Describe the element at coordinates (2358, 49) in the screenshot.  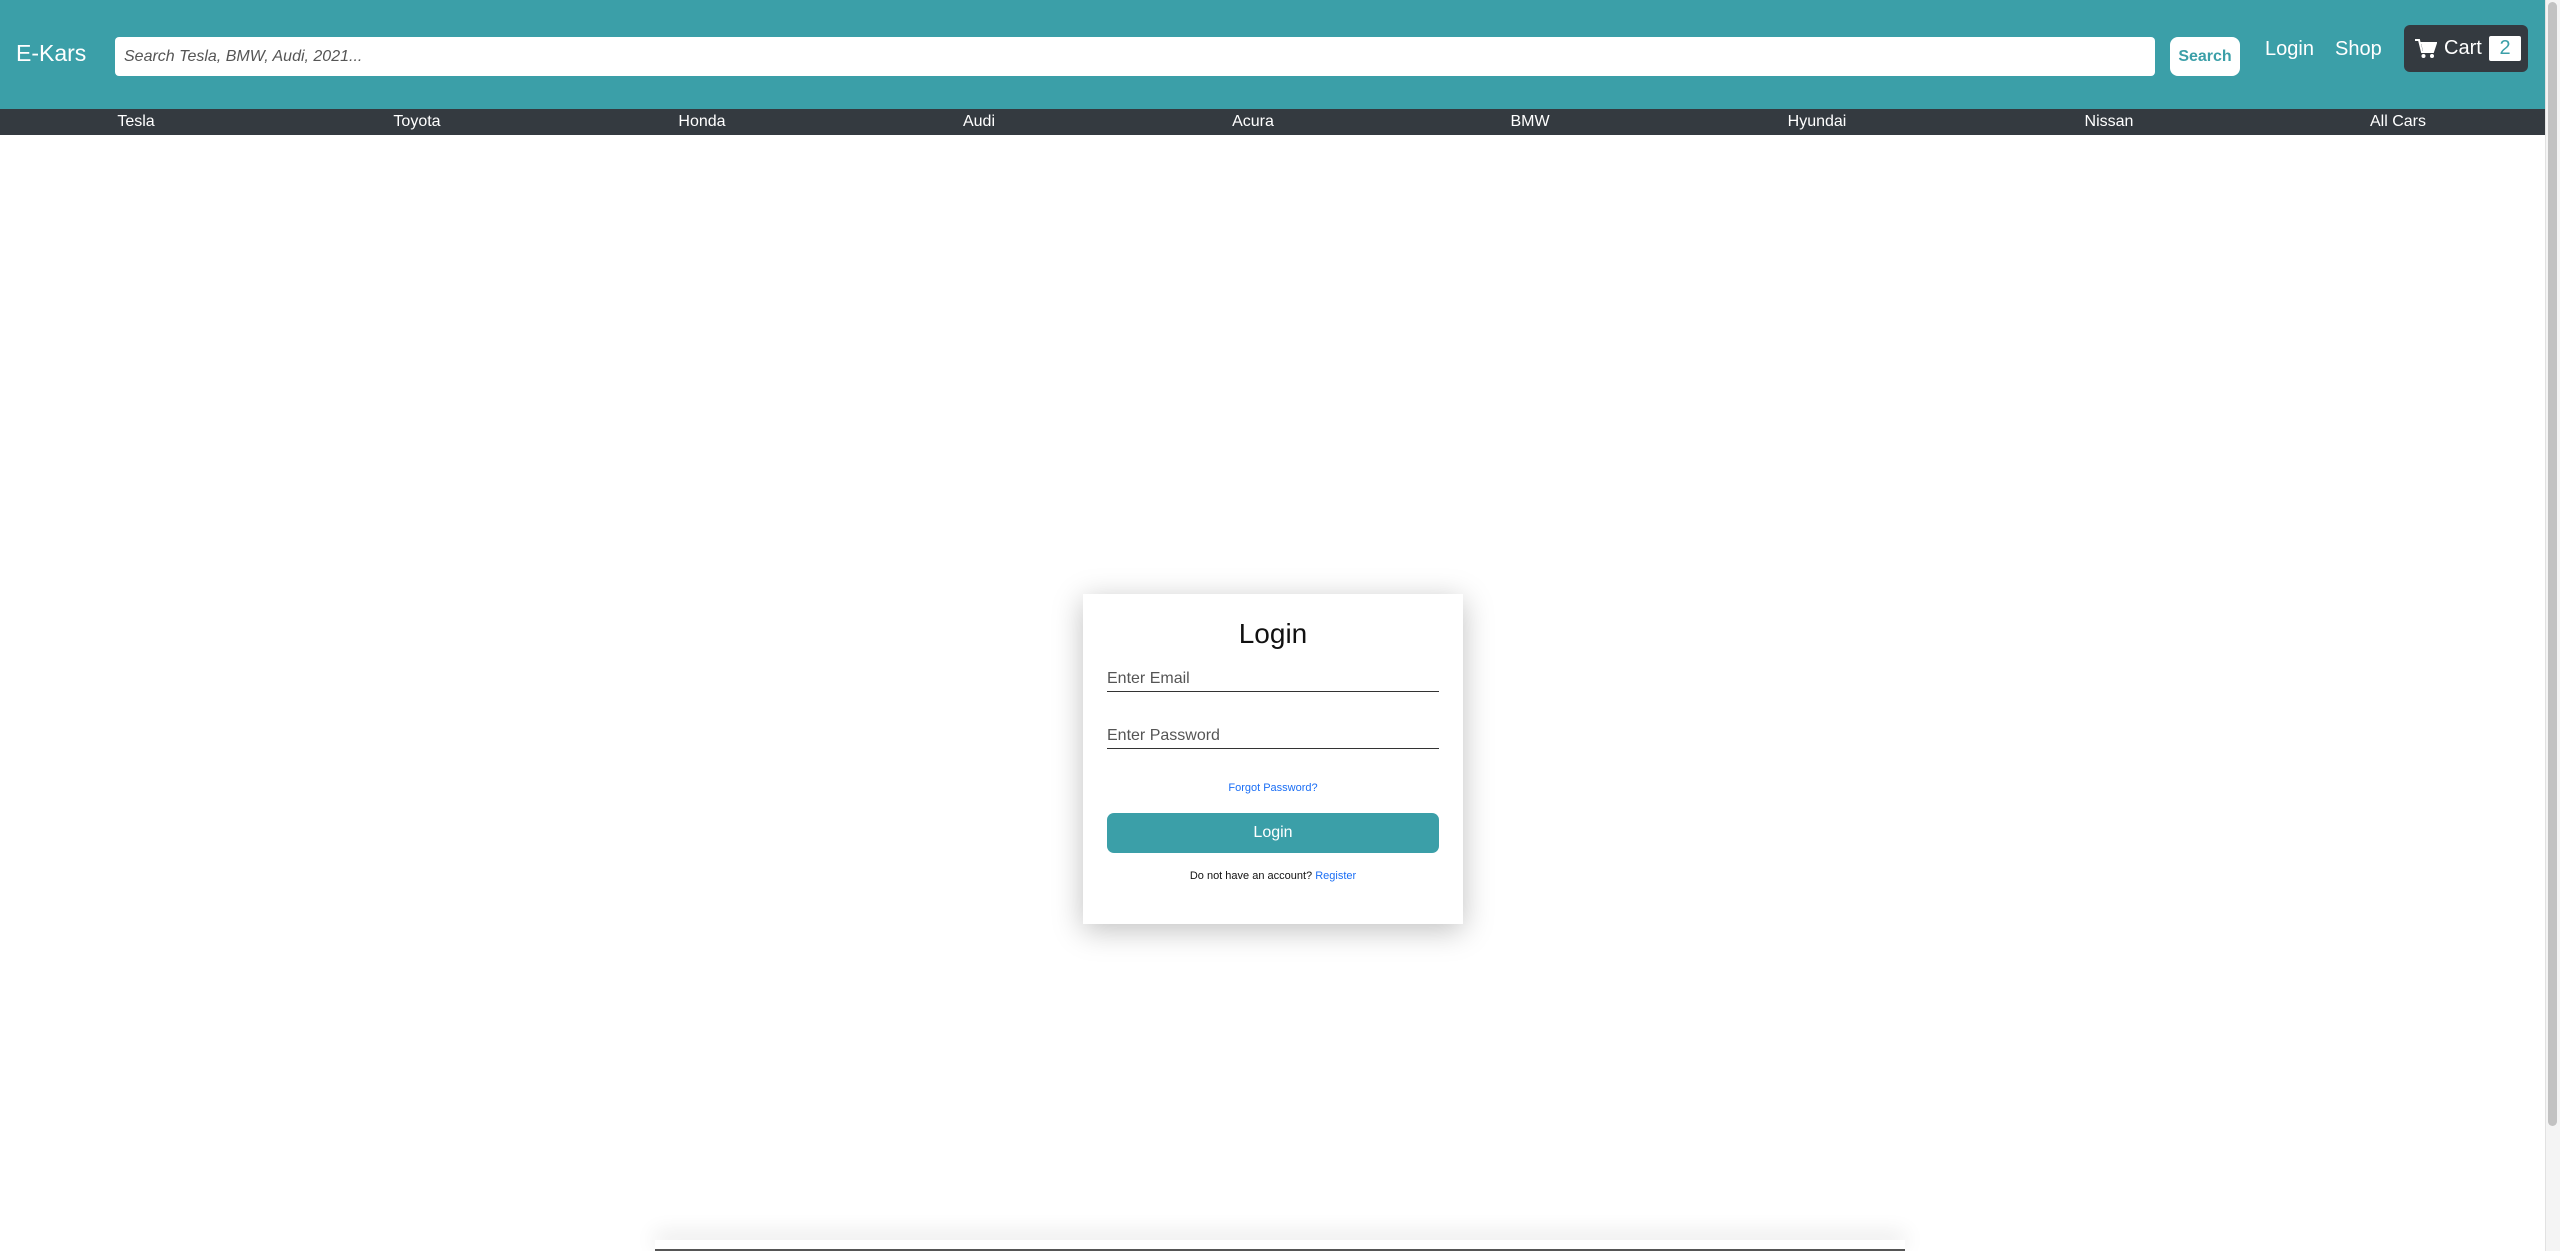
I see `nav-shop-link: Shop` at that location.